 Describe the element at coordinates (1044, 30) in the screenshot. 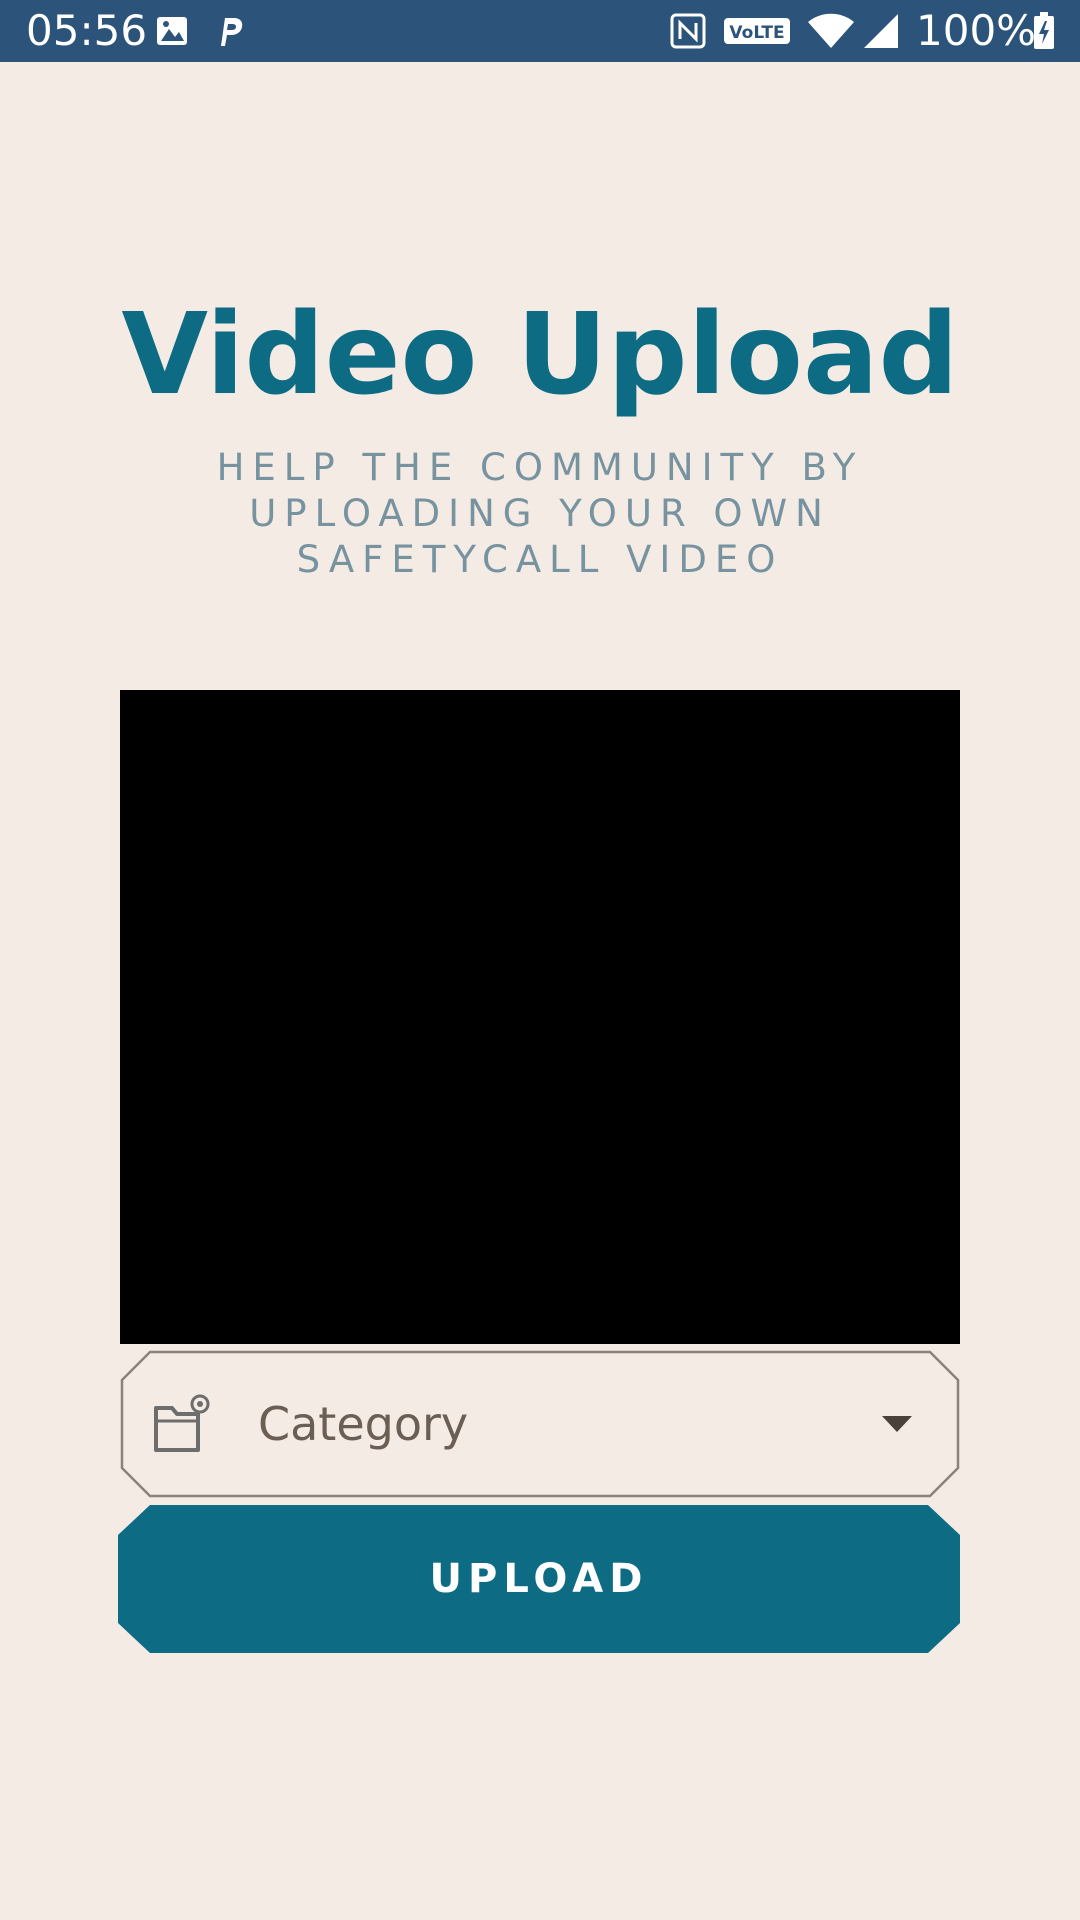

I see `battery-charging-icon` at that location.